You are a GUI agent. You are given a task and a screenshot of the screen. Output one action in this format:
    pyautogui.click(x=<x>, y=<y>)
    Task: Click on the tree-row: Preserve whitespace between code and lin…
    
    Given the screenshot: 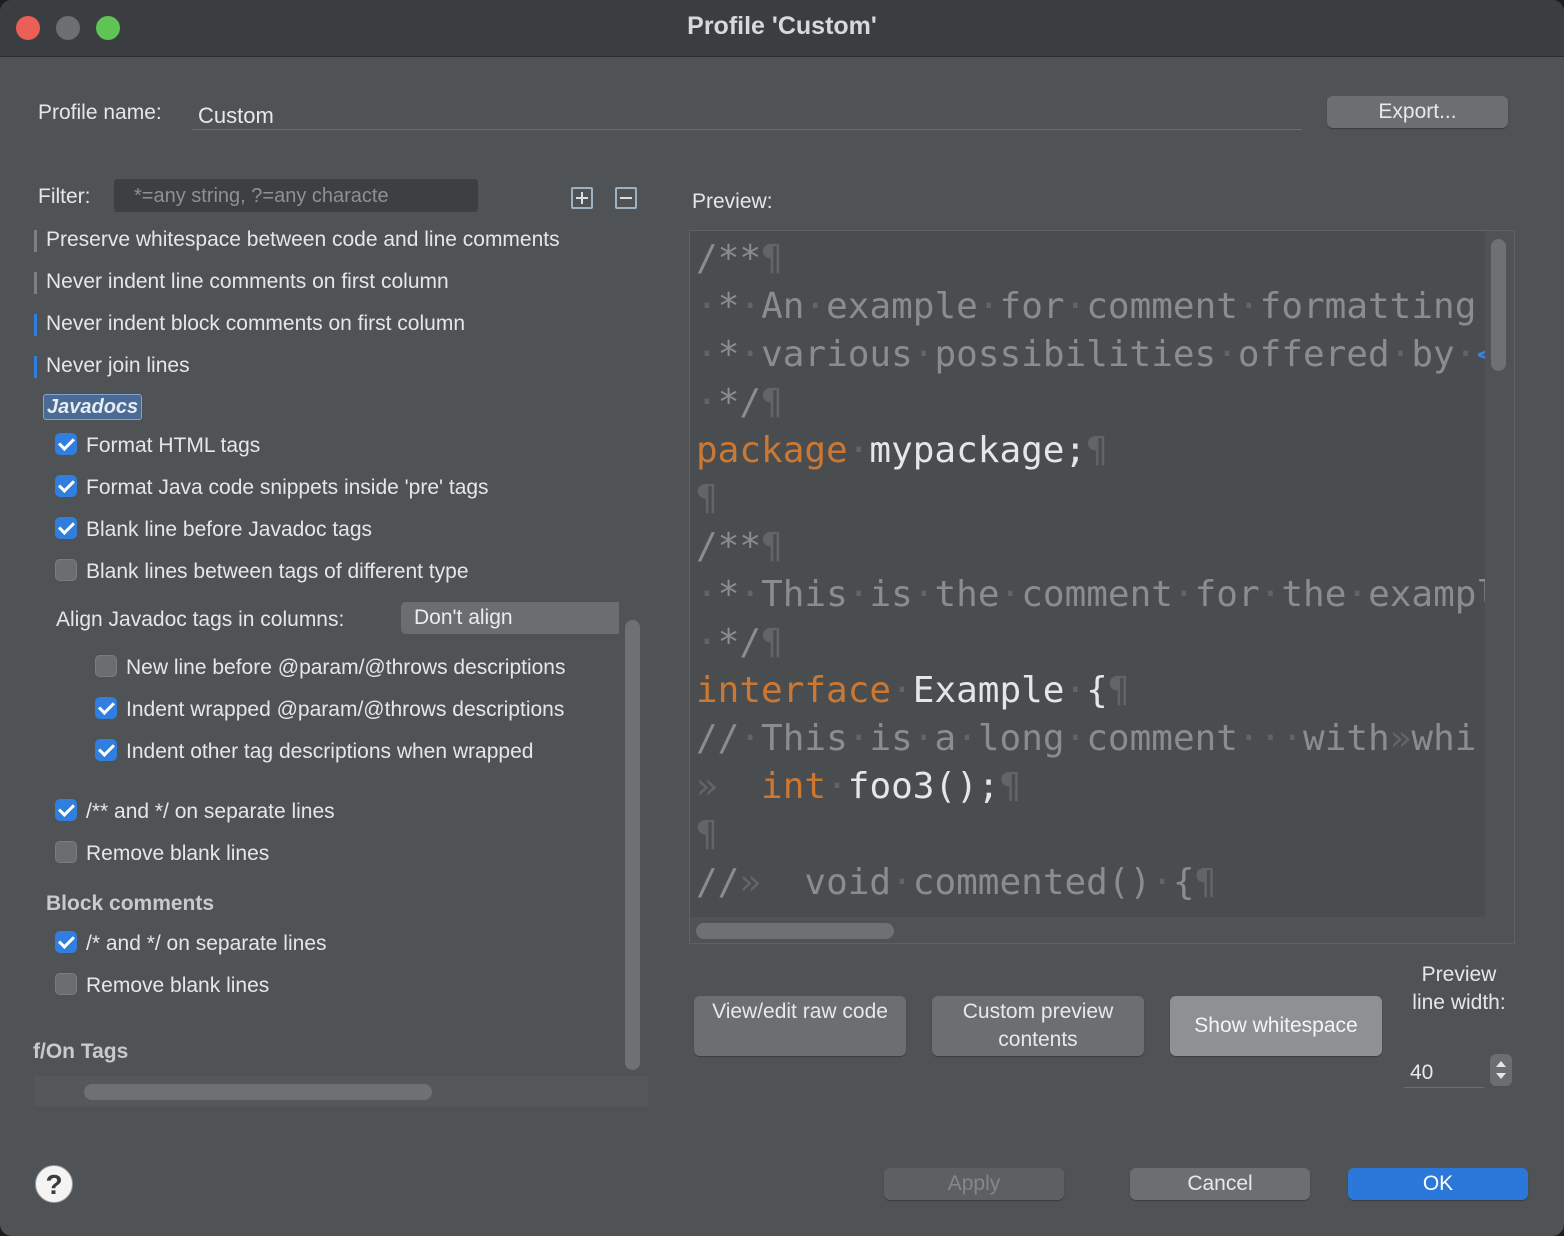 What is the action you would take?
    pyautogui.click(x=303, y=240)
    